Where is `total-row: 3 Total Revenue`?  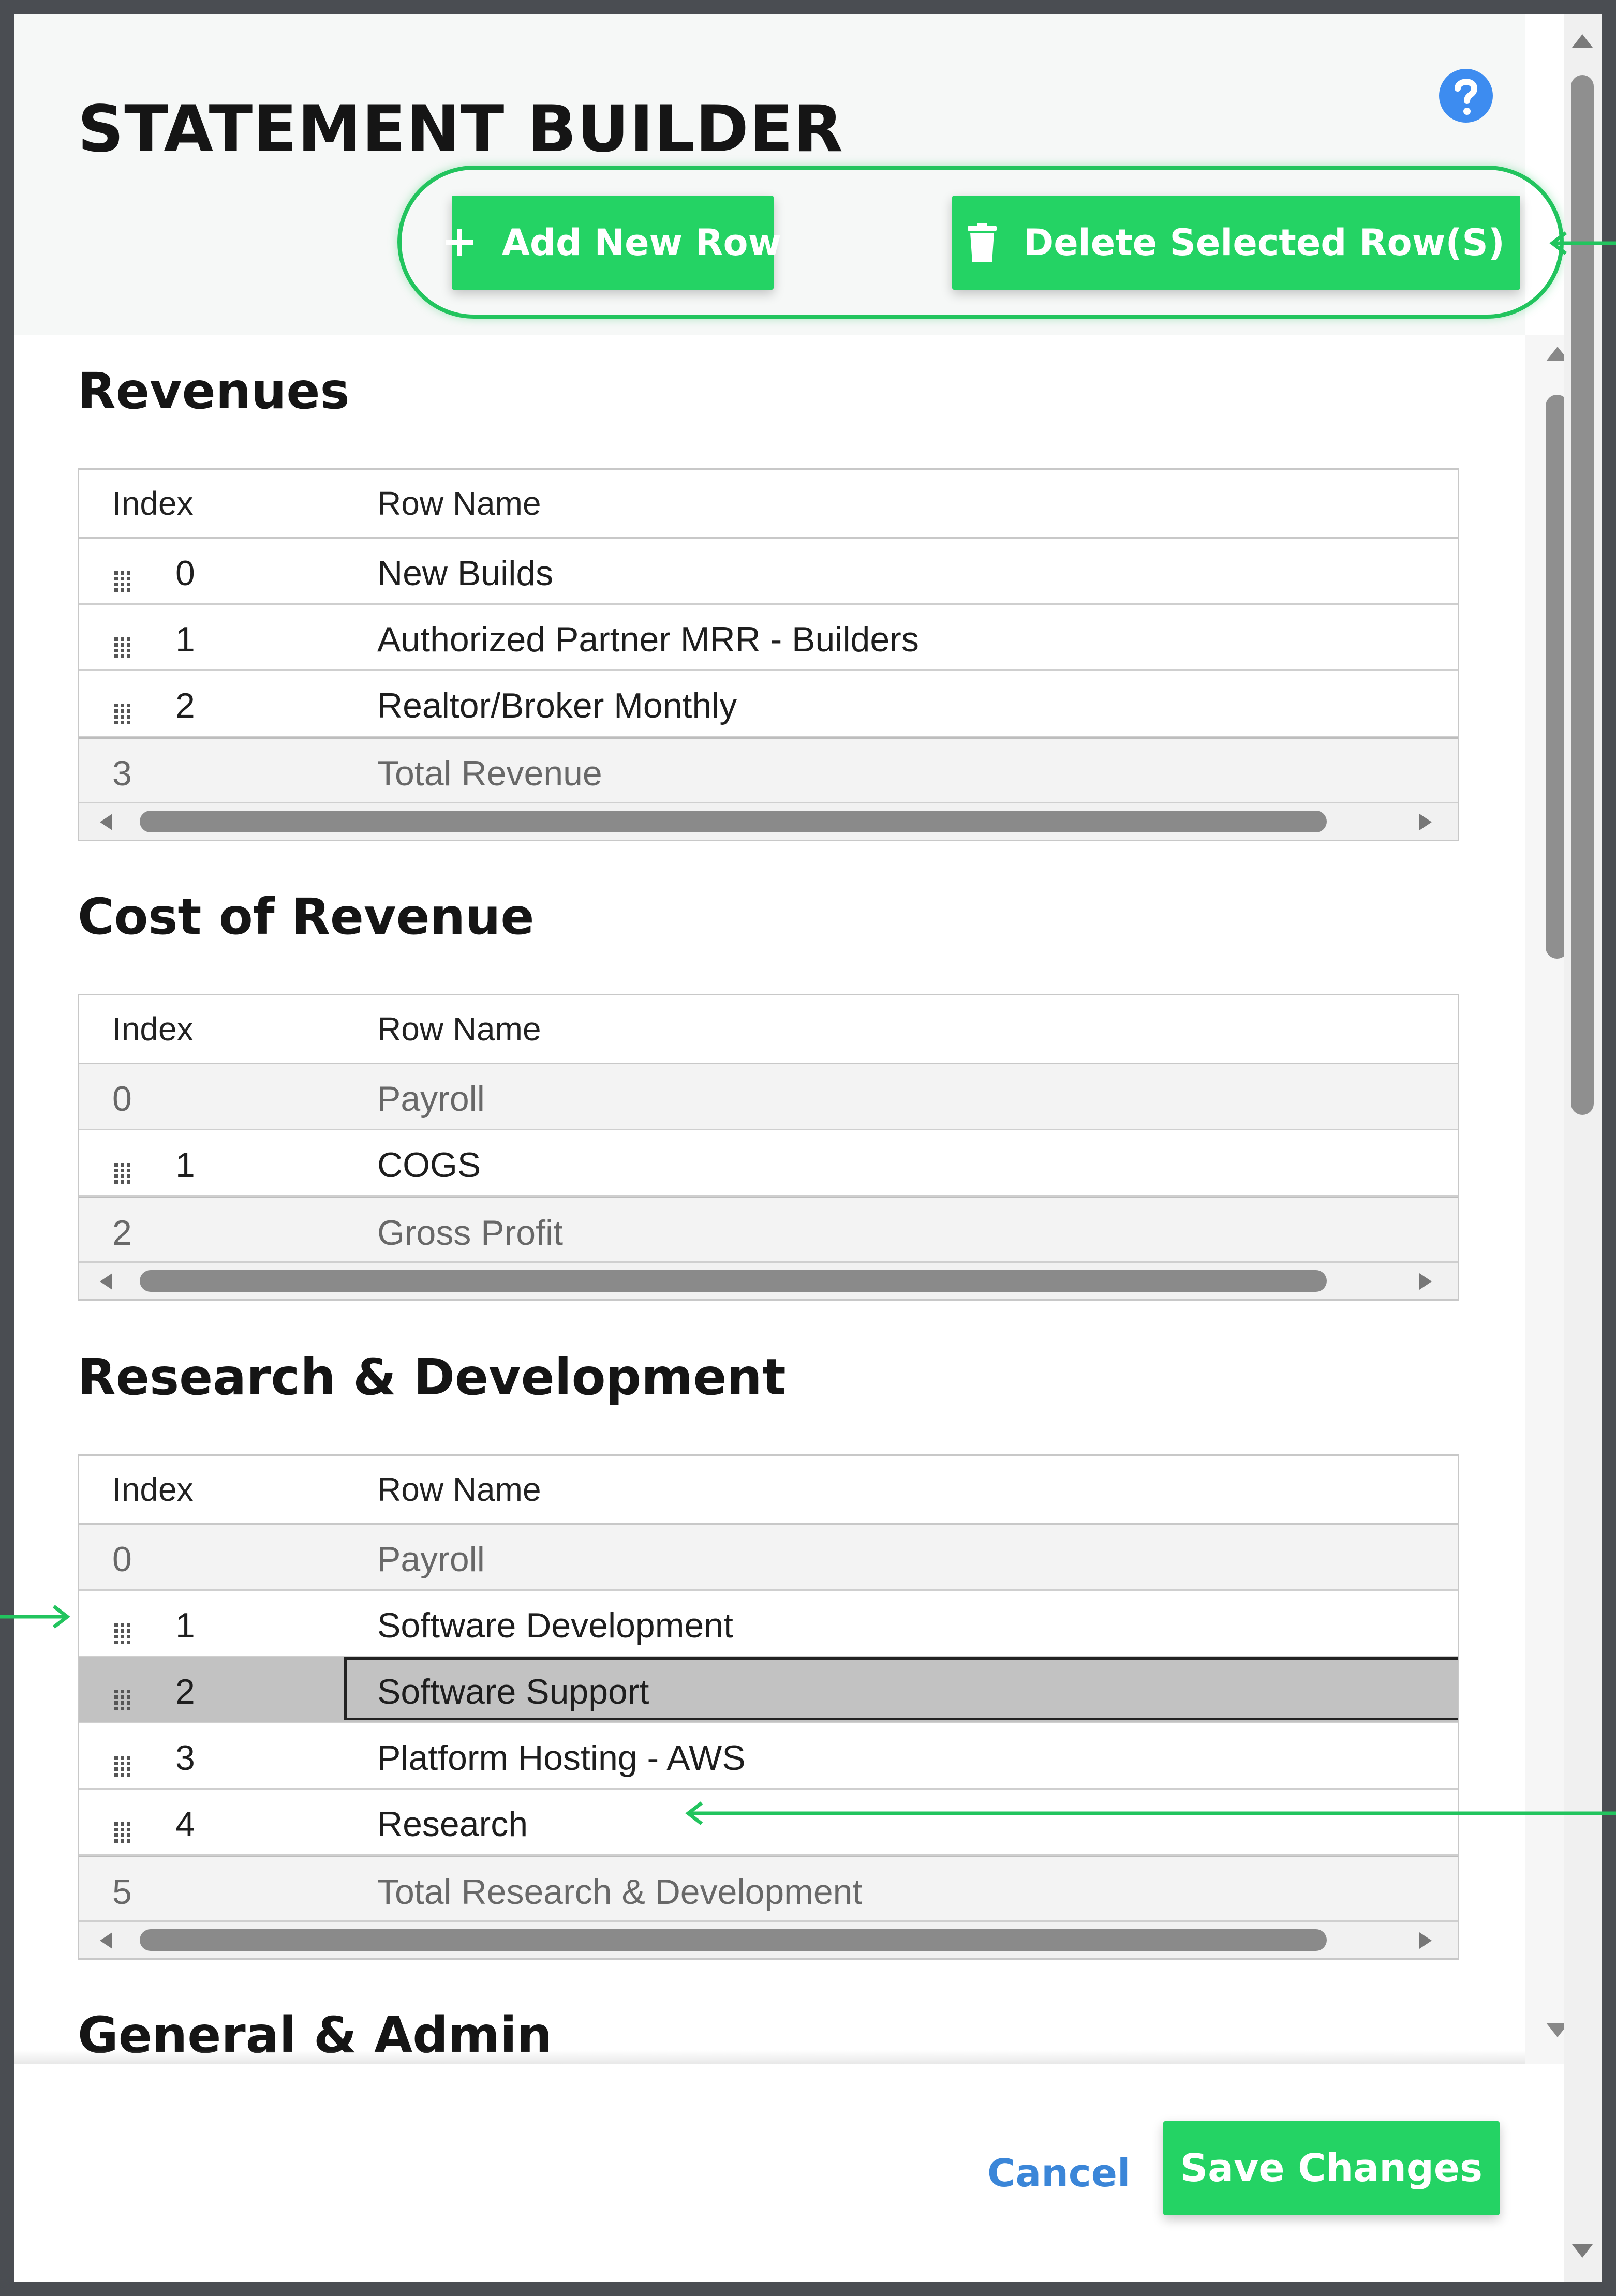 total-row: 3 Total Revenue is located at coordinates (768, 770).